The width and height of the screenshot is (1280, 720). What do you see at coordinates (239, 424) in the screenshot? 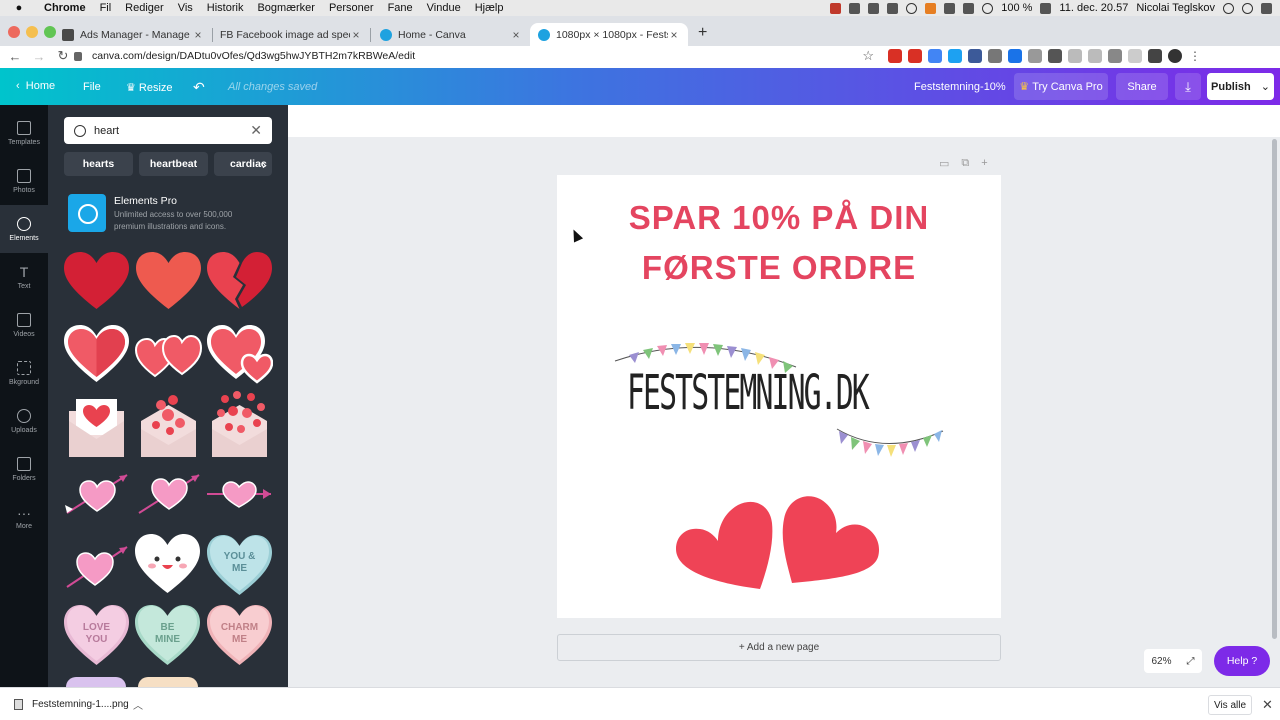
I see `envelope-many-hearts-element` at bounding box center [239, 424].